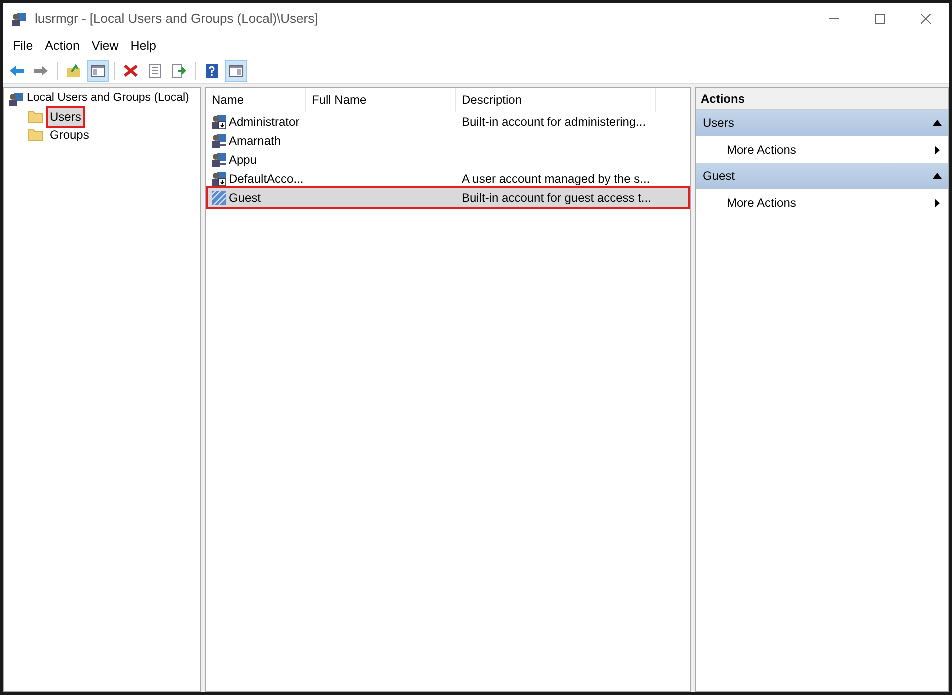  What do you see at coordinates (143, 46) in the screenshot?
I see `menu-item: Help` at bounding box center [143, 46].